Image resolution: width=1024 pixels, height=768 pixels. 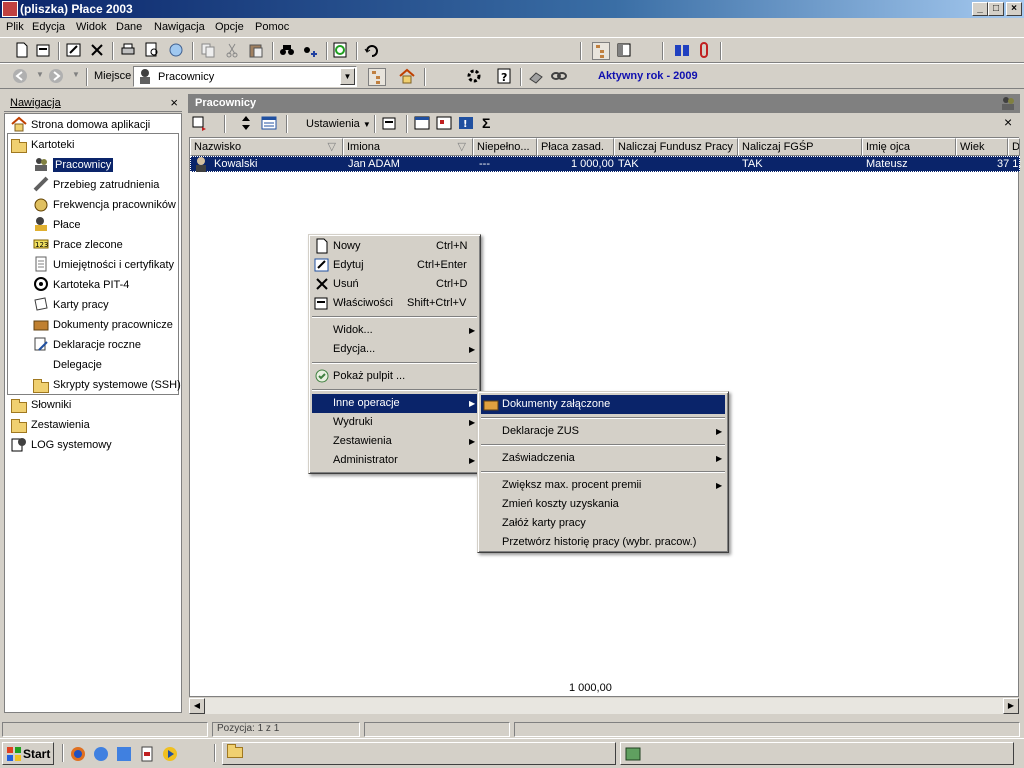 I want to click on nav-item-frekwencja: Frekwencja pracowników, so click(x=104, y=205).